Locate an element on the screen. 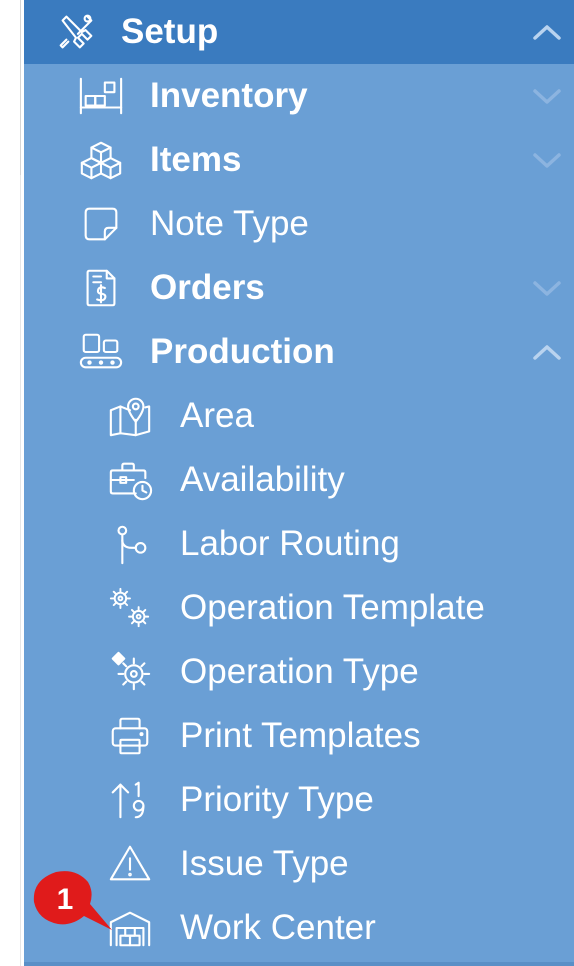 Image resolution: width=574 pixels, height=966 pixels. submenu-item-area: Area is located at coordinates (299, 416).